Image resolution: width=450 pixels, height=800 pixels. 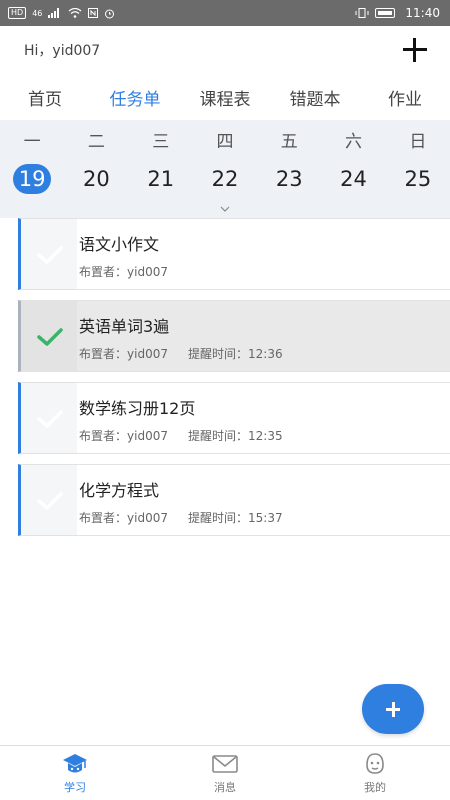 What do you see at coordinates (75, 787) in the screenshot?
I see `nav-label: 学习` at bounding box center [75, 787].